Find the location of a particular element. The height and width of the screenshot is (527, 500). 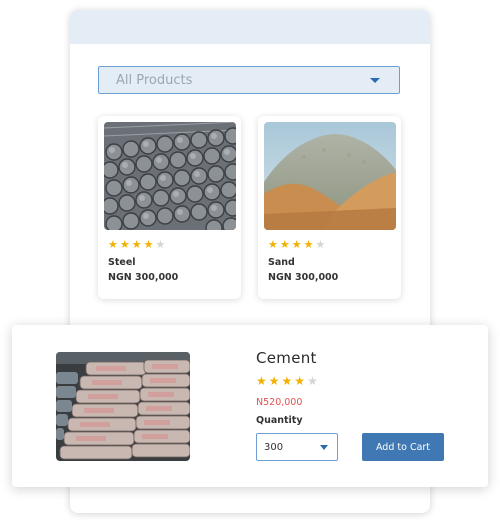

quantity-dropdown: 300 is located at coordinates (297, 447).